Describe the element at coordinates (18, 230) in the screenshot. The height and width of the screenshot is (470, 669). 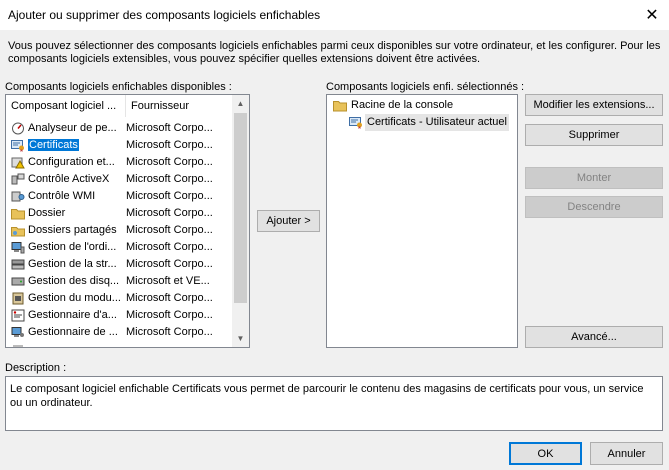
I see `shared-folders-icon` at that location.